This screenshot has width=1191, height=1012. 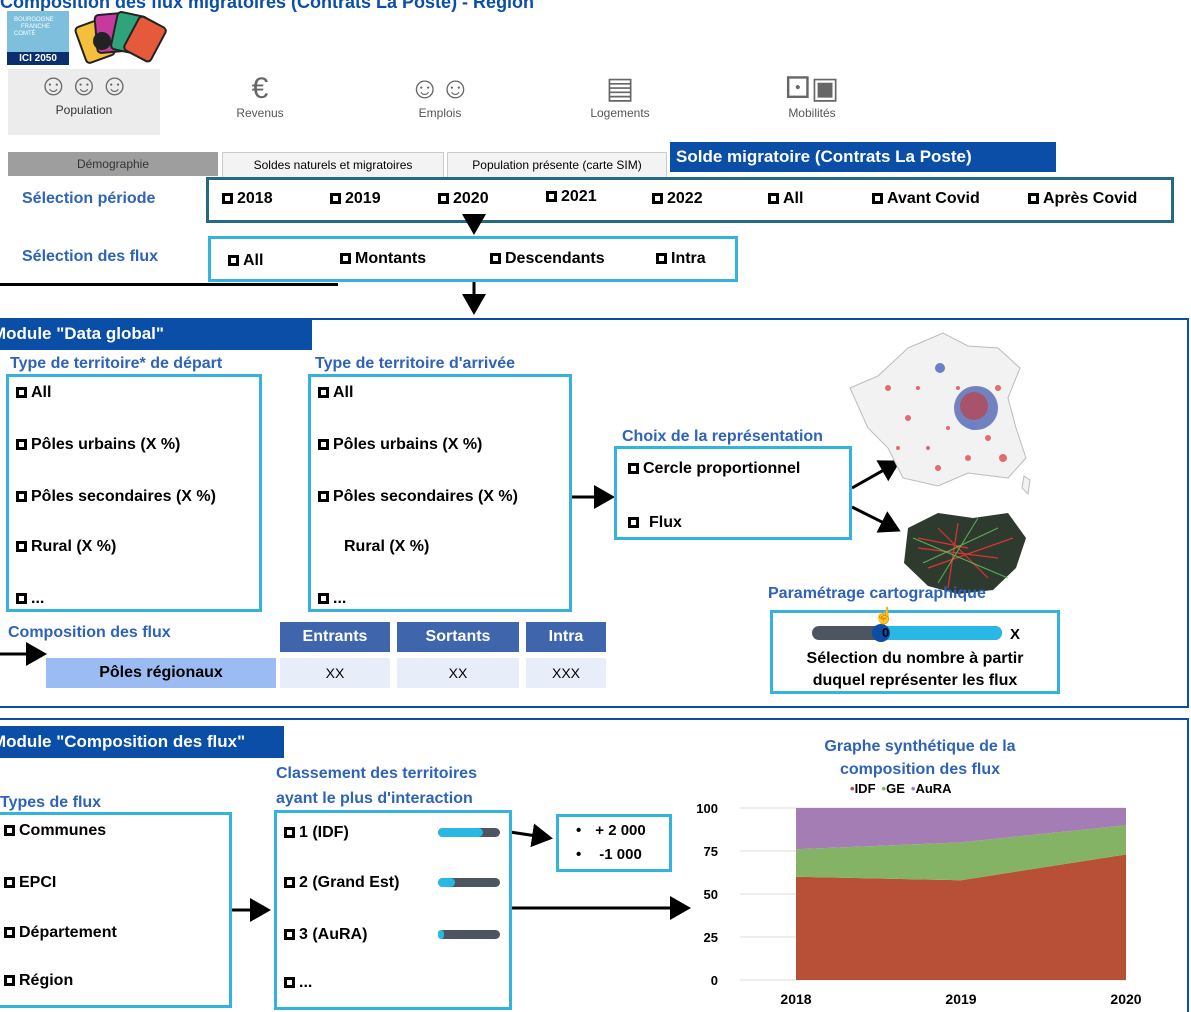 I want to click on param-desc: duquel représenter les flux, so click(x=915, y=680).